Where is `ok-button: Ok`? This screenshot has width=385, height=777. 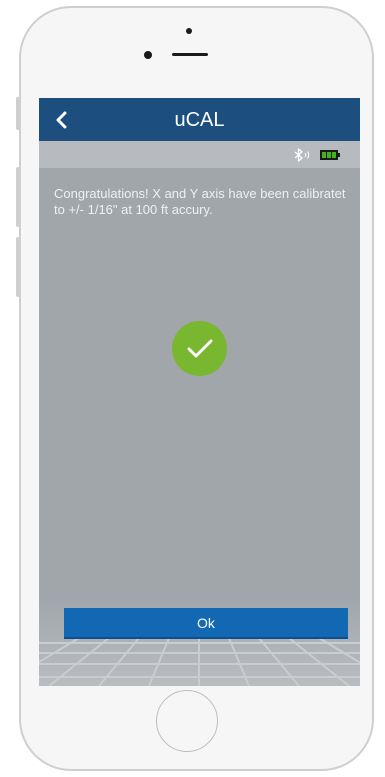
ok-button: Ok is located at coordinates (206, 623).